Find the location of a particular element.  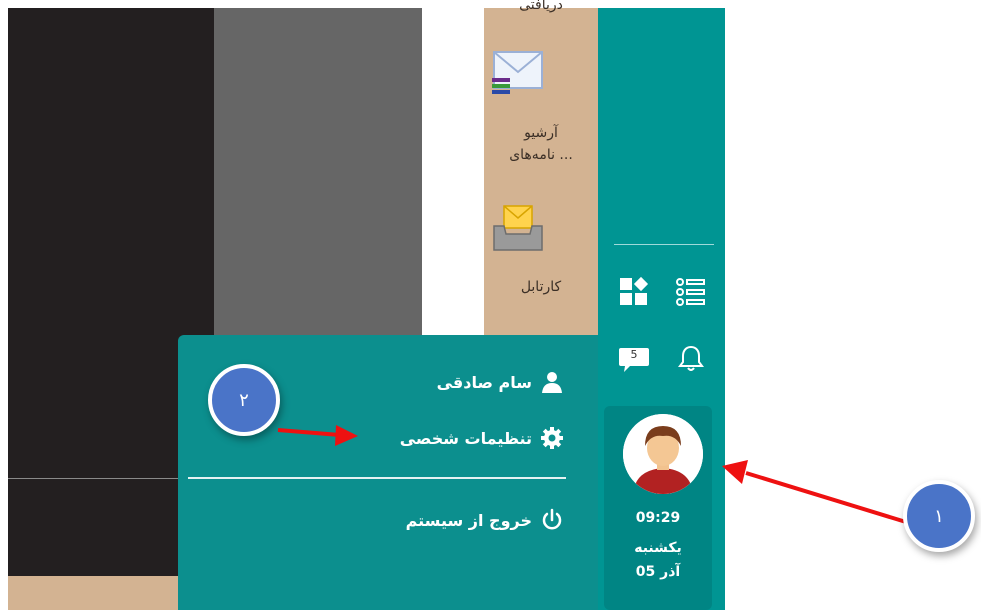

annotation-arrows is located at coordinates (592, 474).